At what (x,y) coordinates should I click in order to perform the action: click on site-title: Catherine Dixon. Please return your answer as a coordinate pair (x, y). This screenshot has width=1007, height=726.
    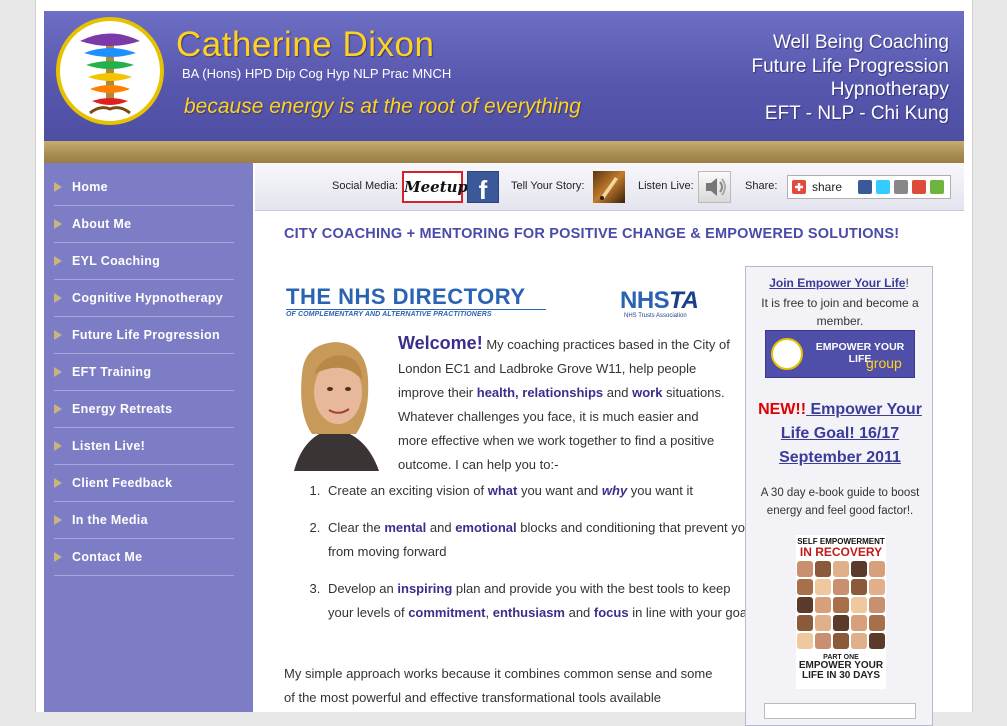
    Looking at the image, I should click on (305, 44).